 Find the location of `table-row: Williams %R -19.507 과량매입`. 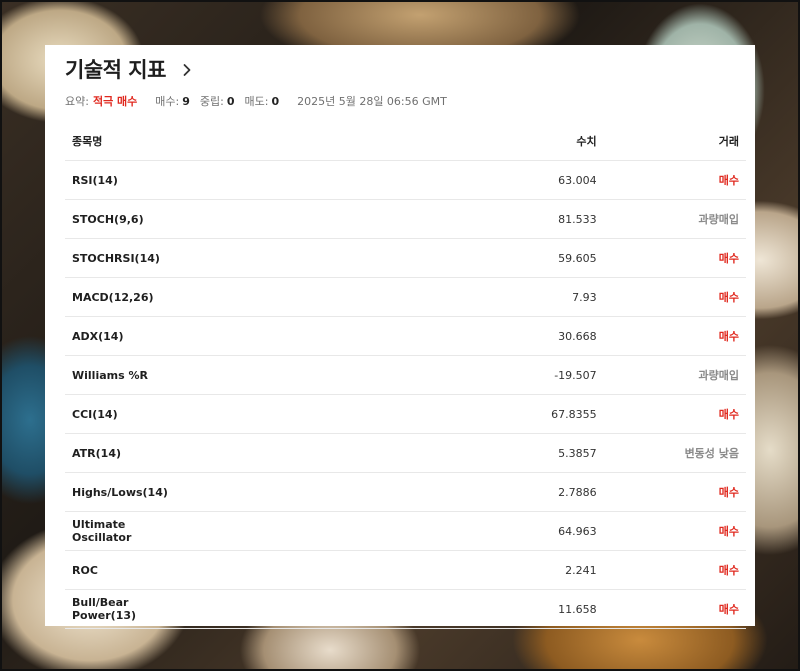

table-row: Williams %R -19.507 과량매입 is located at coordinates (405, 375).